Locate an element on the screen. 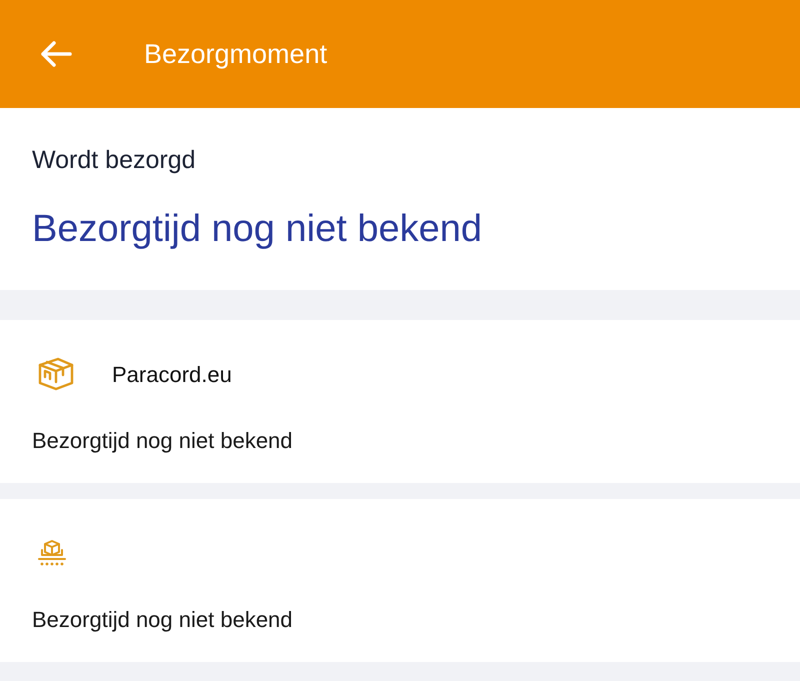 This screenshot has width=800, height=681. status-label: Wordt bezorgd is located at coordinates (114, 160).